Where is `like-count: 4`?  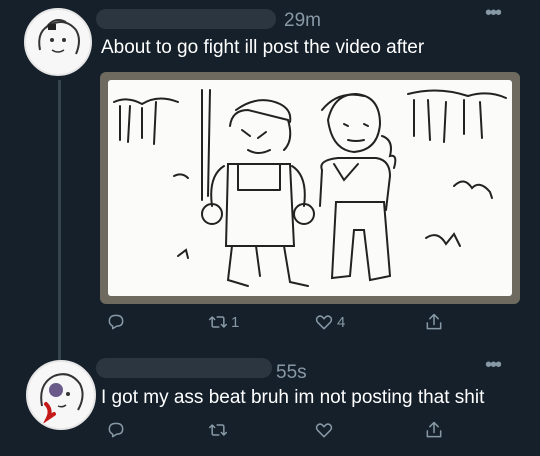
like-count: 4 is located at coordinates (341, 322).